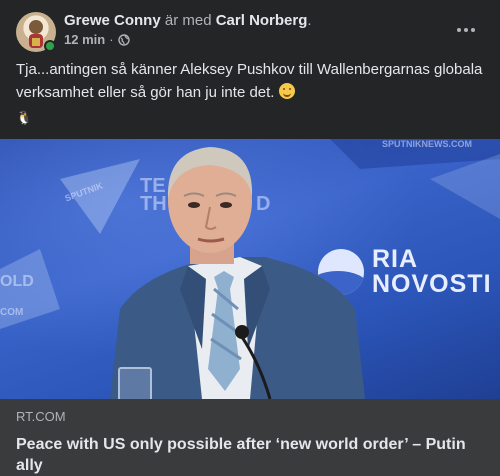  What do you see at coordinates (286, 91) in the screenshot?
I see `smiling-face-emoji` at bounding box center [286, 91].